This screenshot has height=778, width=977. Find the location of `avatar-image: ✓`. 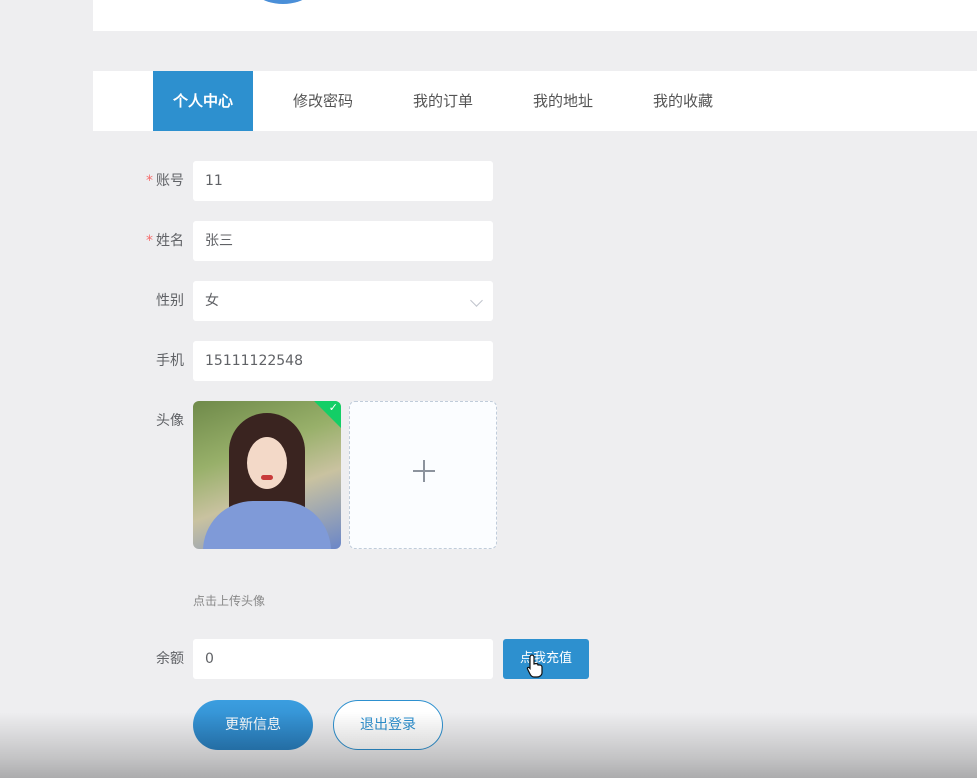

avatar-image: ✓ is located at coordinates (267, 475).